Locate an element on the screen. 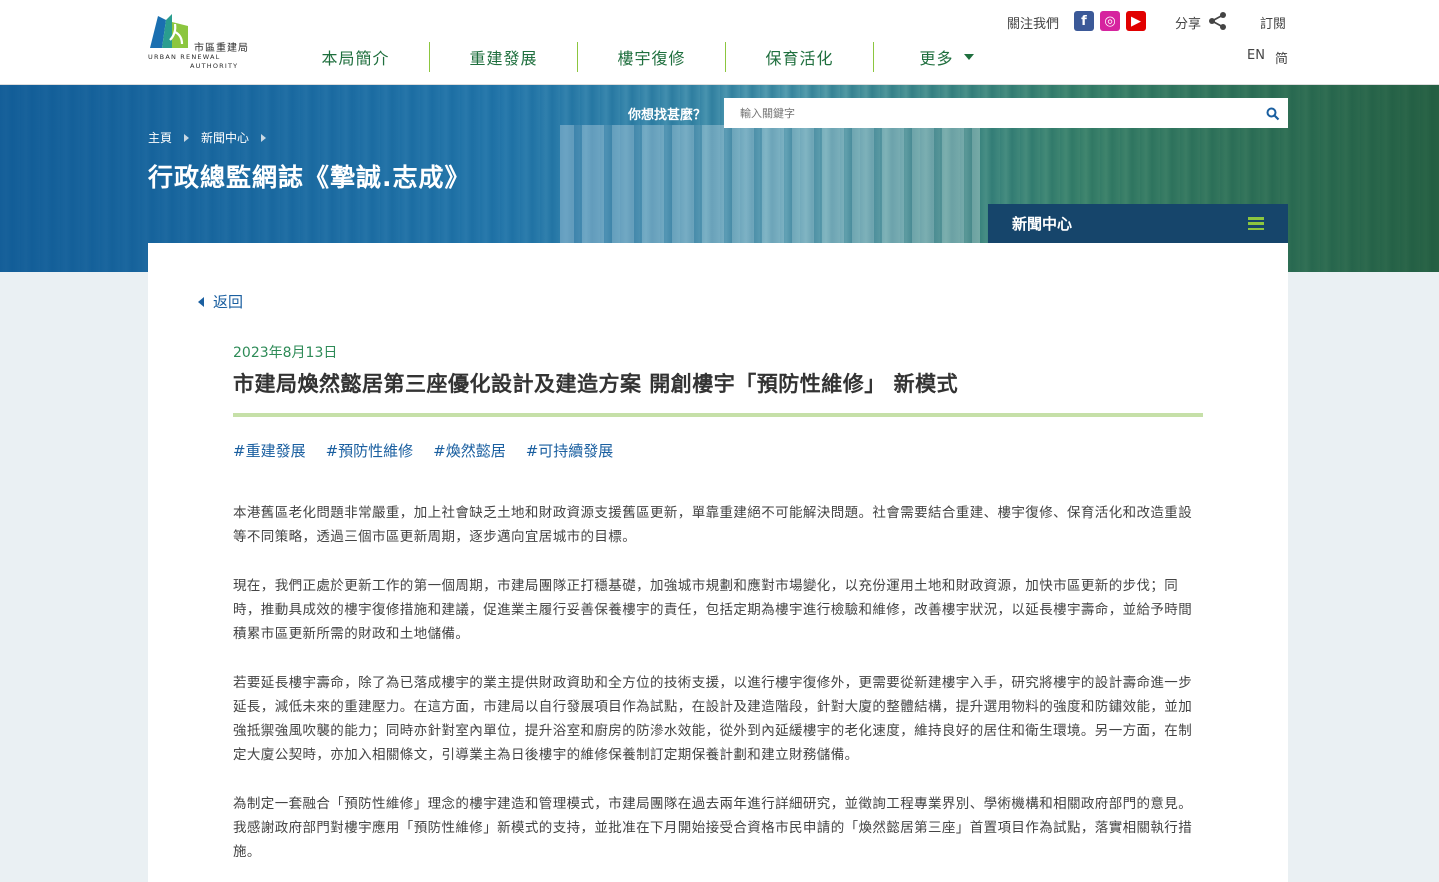 This screenshot has height=882, width=1439. nav-item-preservation: 保育活化 is located at coordinates (800, 57).